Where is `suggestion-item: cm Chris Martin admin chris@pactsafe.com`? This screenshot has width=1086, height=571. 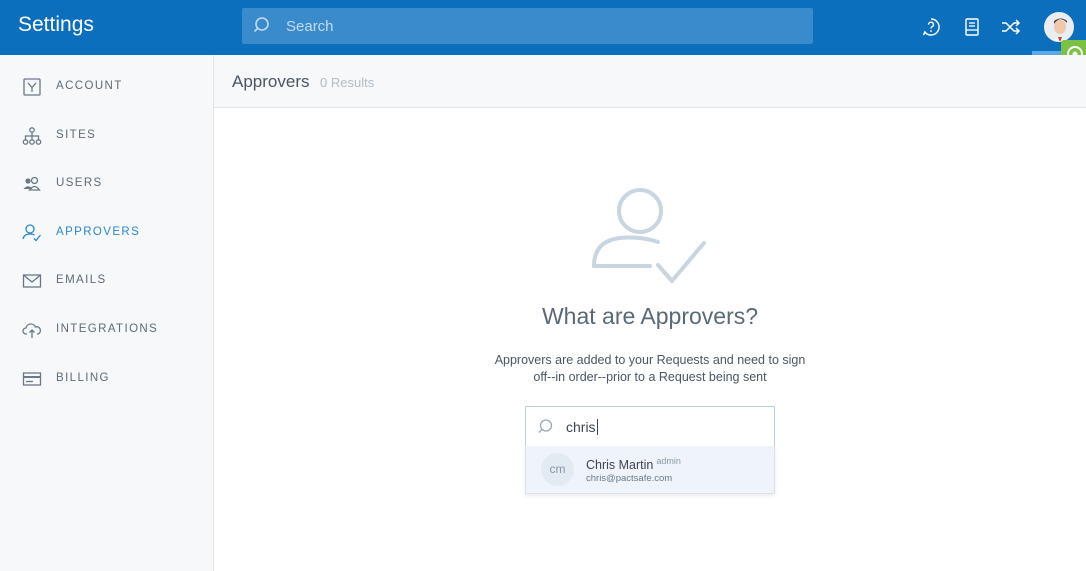
suggestion-item: cm Chris Martin admin chris@pactsafe.com is located at coordinates (650, 470).